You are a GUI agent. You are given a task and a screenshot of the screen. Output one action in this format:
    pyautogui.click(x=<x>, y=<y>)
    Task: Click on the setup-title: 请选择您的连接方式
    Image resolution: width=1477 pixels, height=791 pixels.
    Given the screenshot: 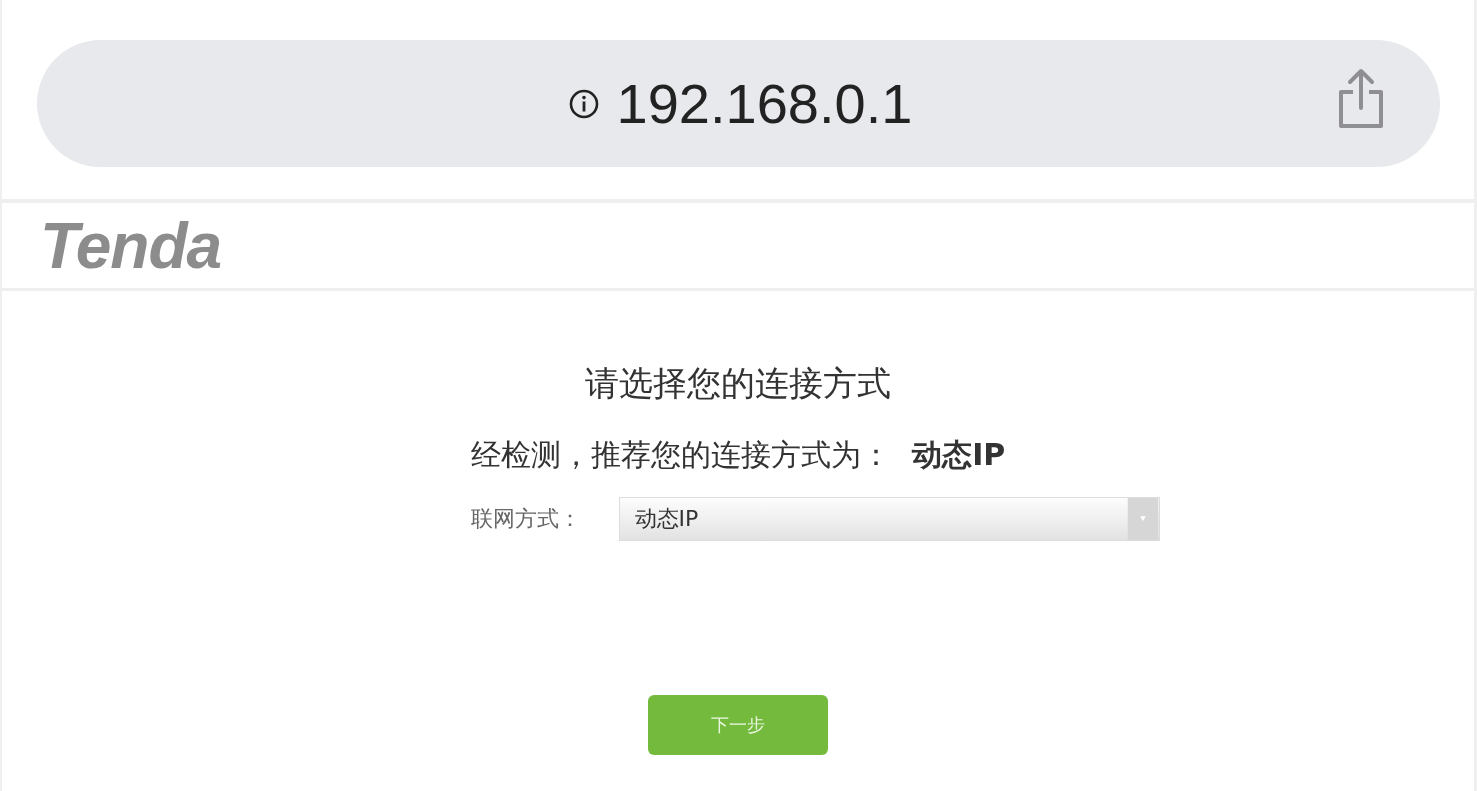 What is the action you would take?
    pyautogui.click(x=738, y=383)
    